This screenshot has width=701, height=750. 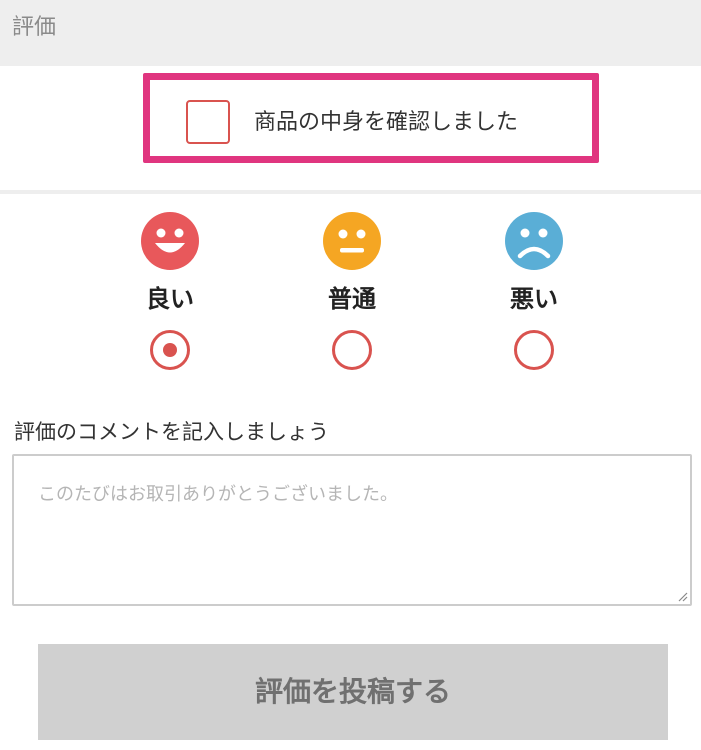 I want to click on confirm-contents-section: 商品の中身を確認しました, so click(x=371, y=118).